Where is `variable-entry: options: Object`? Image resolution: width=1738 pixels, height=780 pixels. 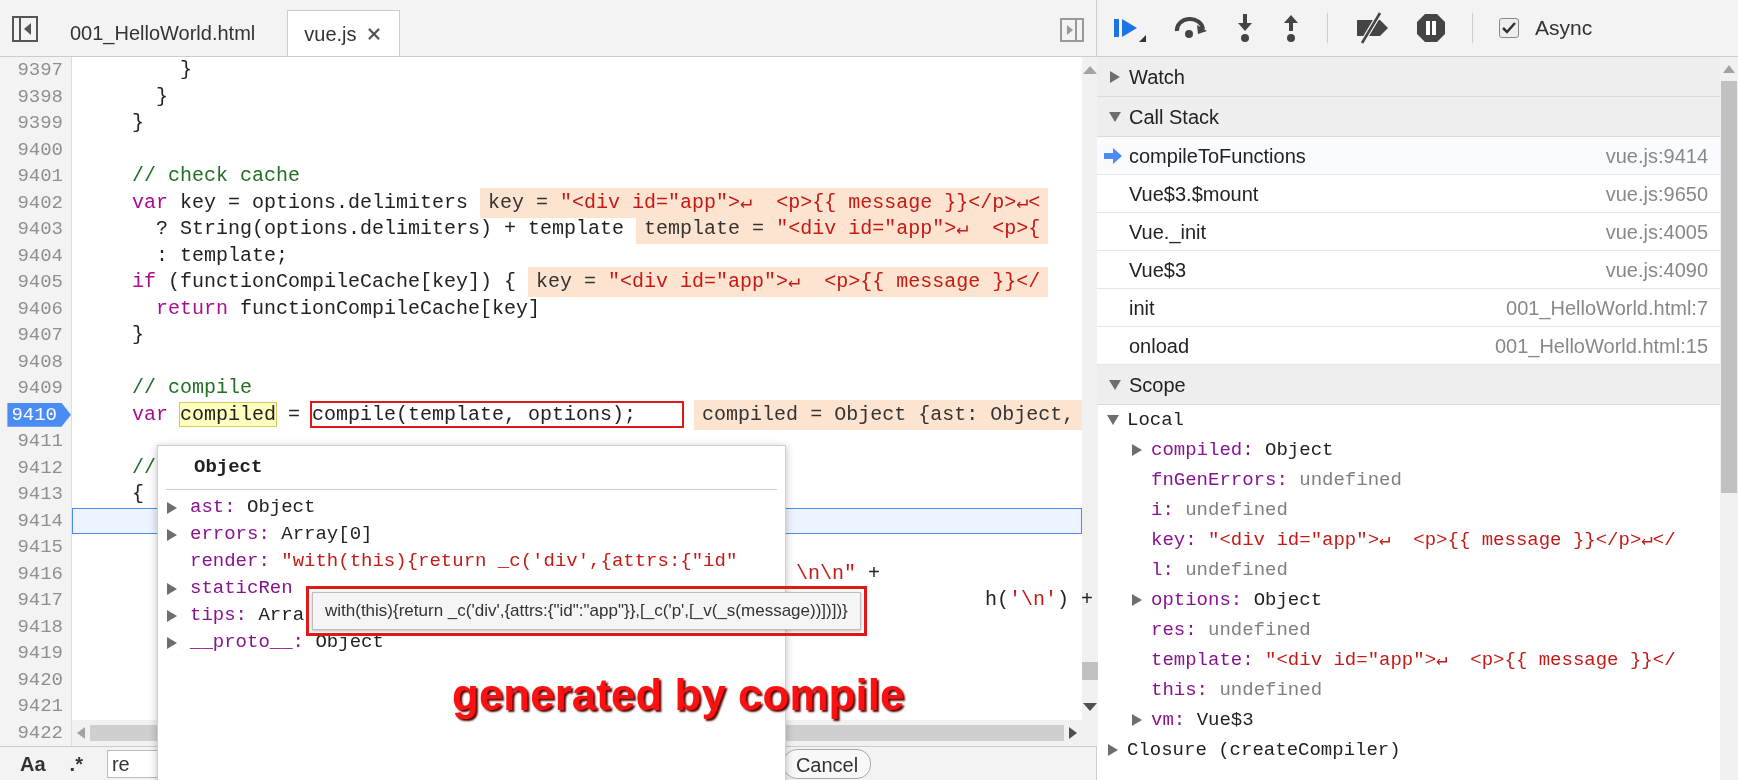 variable-entry: options: Object is located at coordinates (1237, 600).